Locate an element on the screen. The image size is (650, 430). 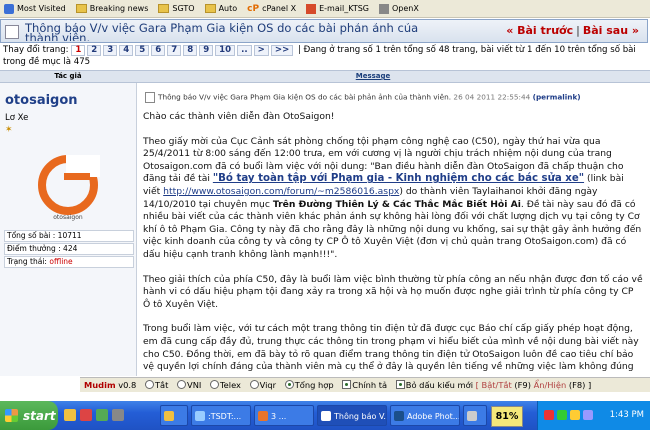
page-link-2: 2 is located at coordinates (94, 50).